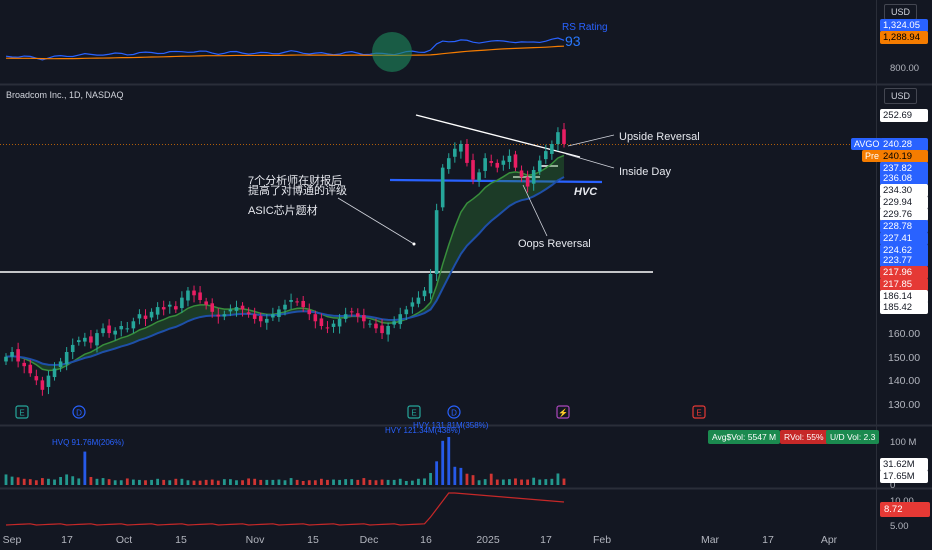 This screenshot has width=932, height=550. What do you see at coordinates (904, 358) in the screenshot?
I see `price-tick: 150.00` at bounding box center [904, 358].